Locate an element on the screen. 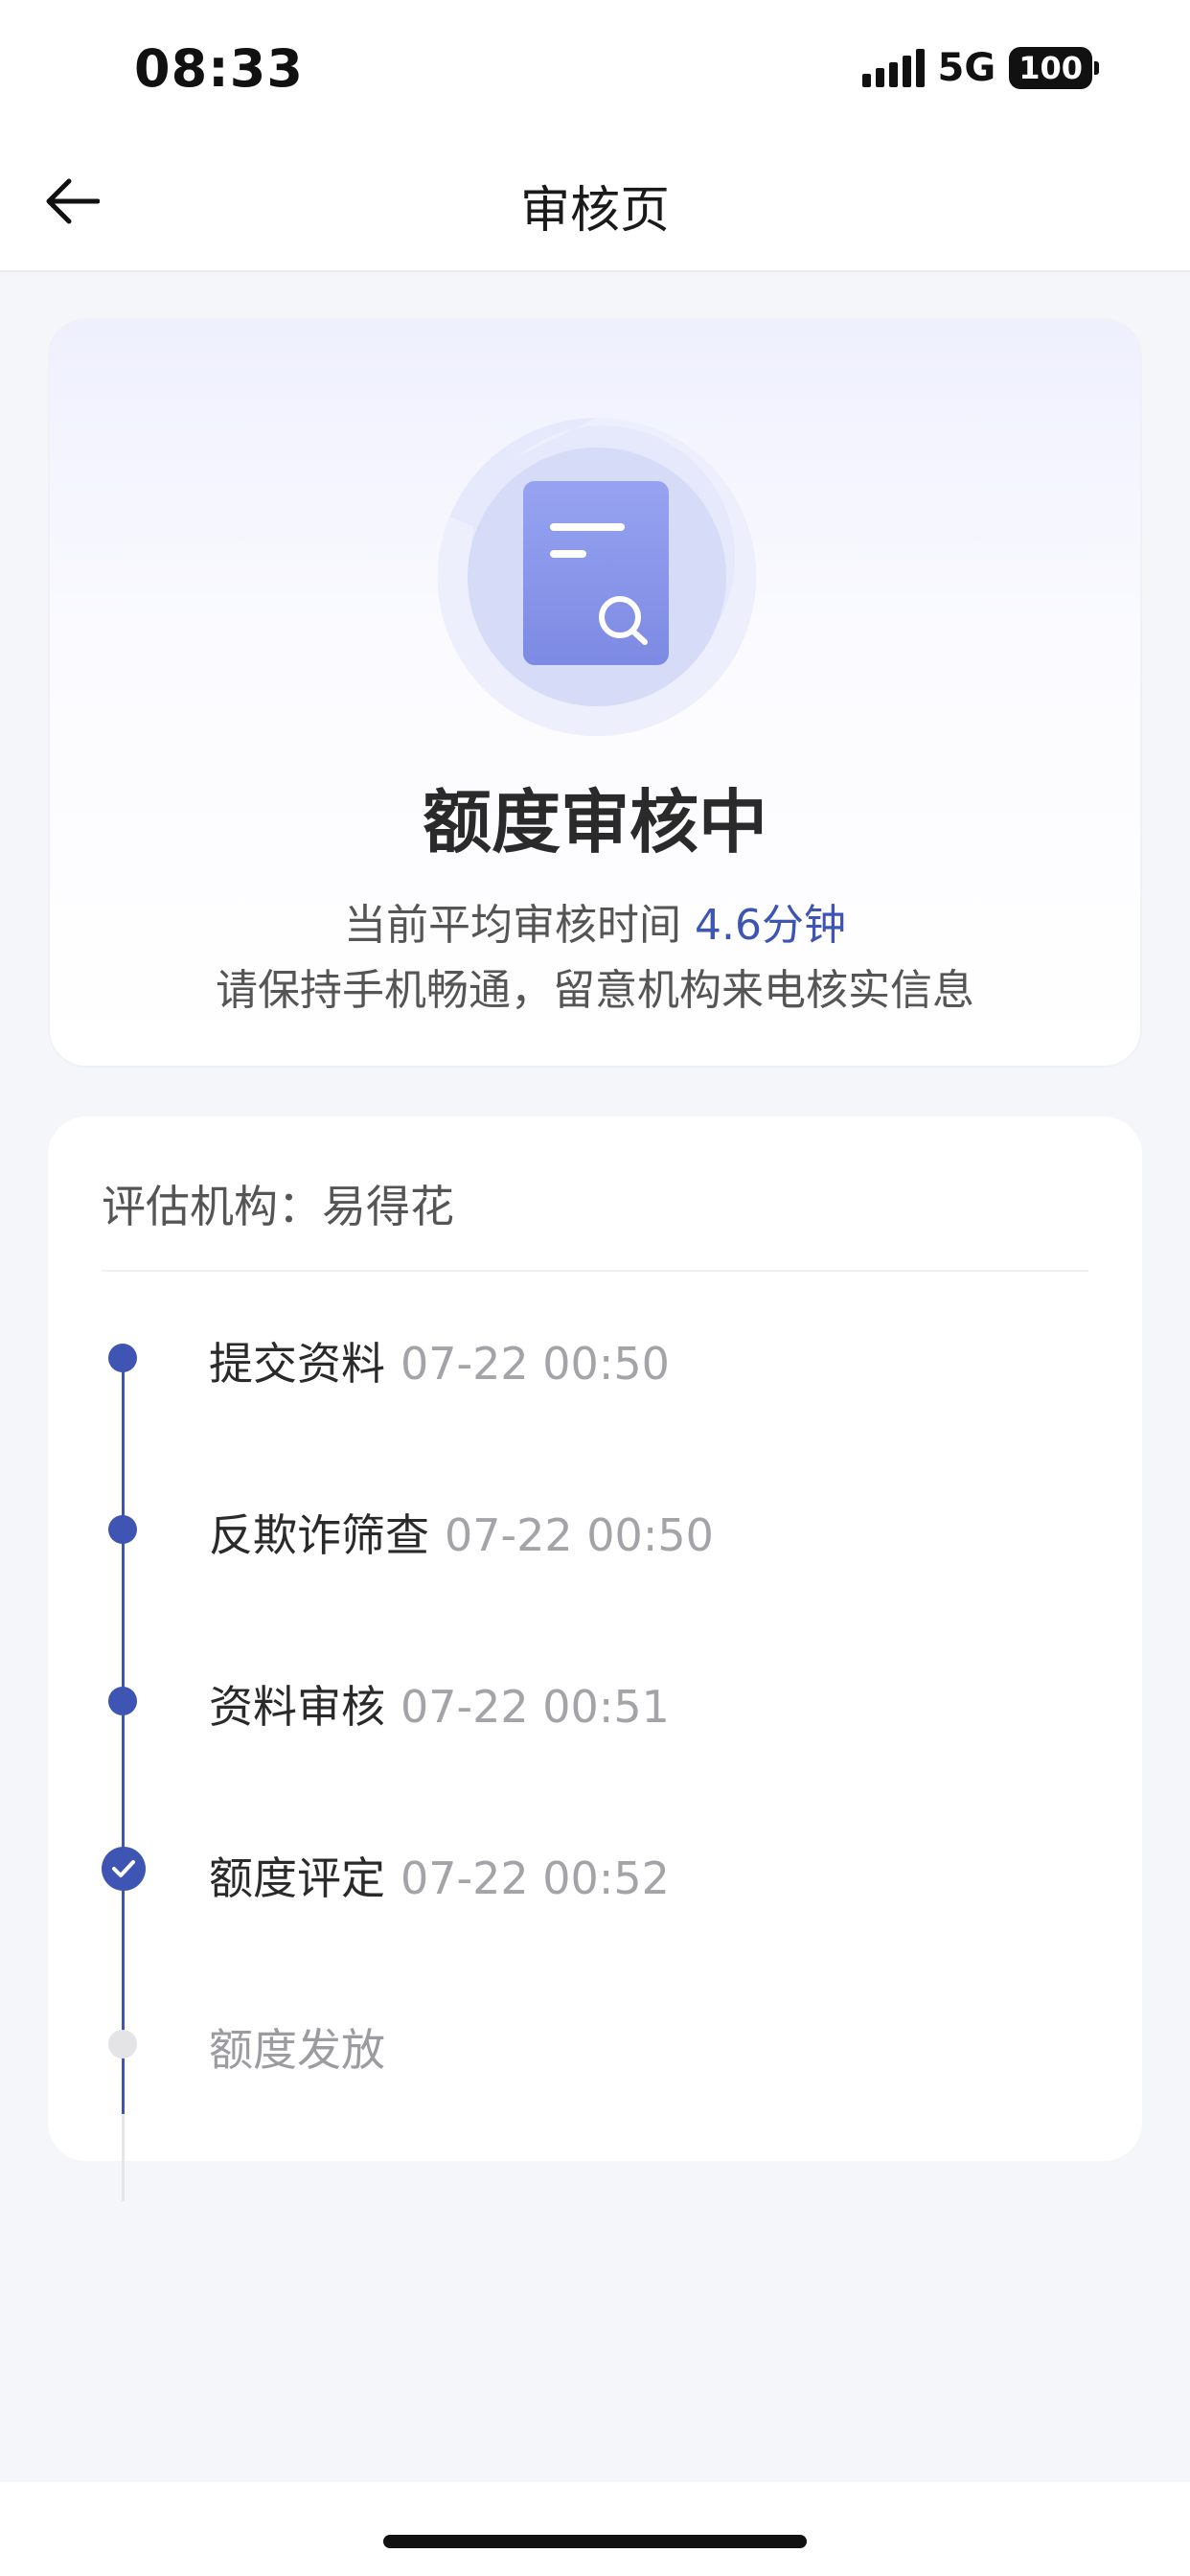  timeline-step: 反欺诈筛查 07-22 00:50 is located at coordinates (461, 1532).